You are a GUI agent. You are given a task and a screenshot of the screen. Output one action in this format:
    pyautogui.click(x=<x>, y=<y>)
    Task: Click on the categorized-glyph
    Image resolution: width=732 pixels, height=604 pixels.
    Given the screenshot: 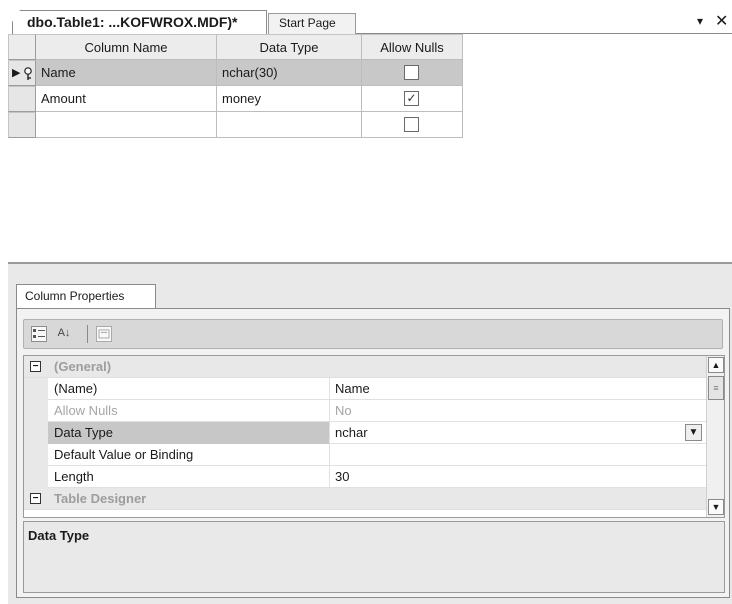 What is the action you would take?
    pyautogui.click(x=39, y=333)
    